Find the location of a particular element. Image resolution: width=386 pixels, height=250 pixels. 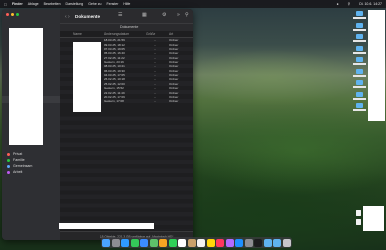

documents-folder-icon is located at coordinates (277, 242).